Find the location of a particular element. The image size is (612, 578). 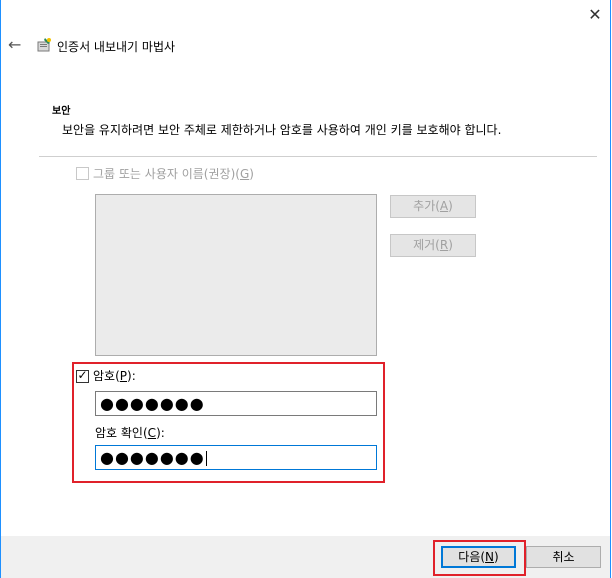

cancel-button: 취소 is located at coordinates (563, 557).